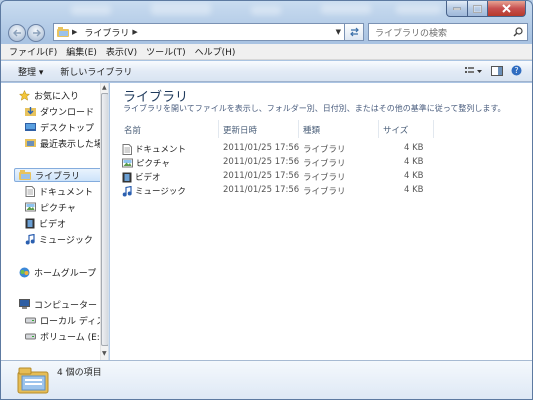  Describe the element at coordinates (266, 71) in the screenshot. I see `command-bar: 整理 ▾ 新しいライブラリ ?` at that location.